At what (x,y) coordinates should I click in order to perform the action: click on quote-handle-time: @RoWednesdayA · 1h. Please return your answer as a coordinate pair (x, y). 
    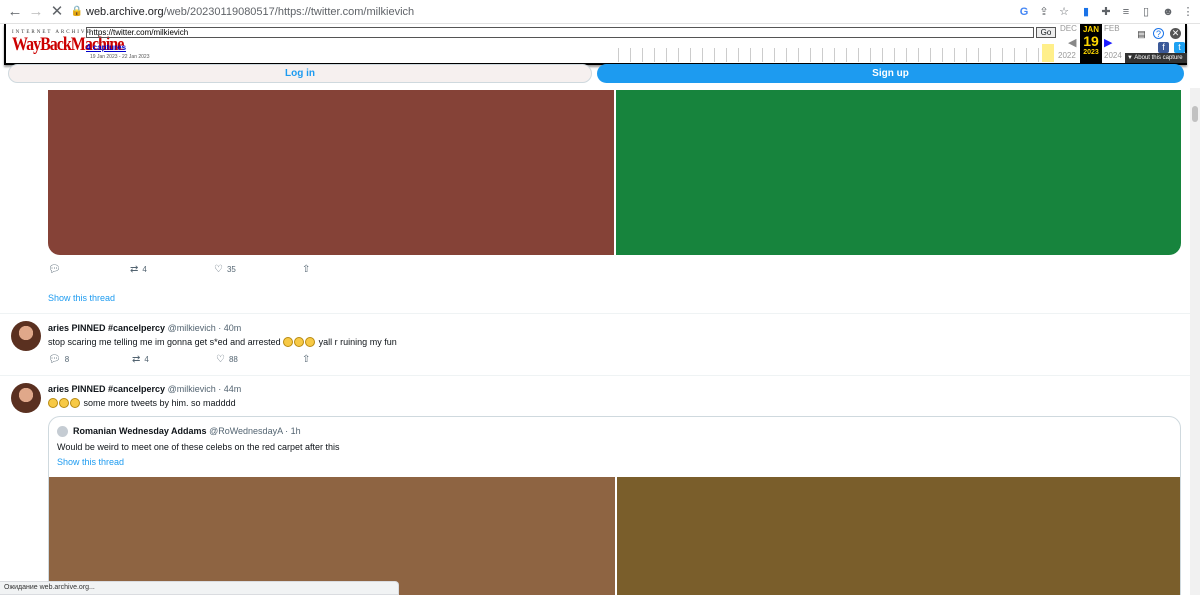
    Looking at the image, I should click on (255, 431).